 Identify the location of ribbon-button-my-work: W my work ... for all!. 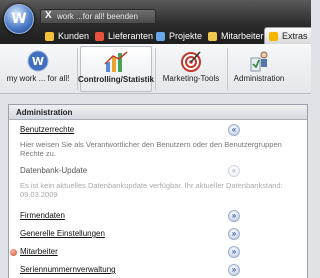
(38, 69).